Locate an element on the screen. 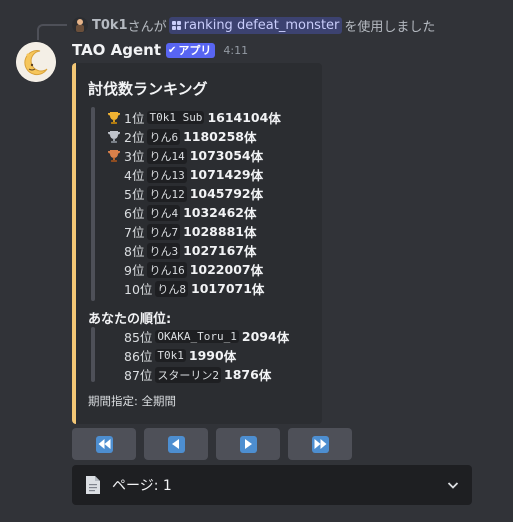 Image resolution: width=513 pixels, height=522 pixels. defeat-count: 1614104 is located at coordinates (238, 117).